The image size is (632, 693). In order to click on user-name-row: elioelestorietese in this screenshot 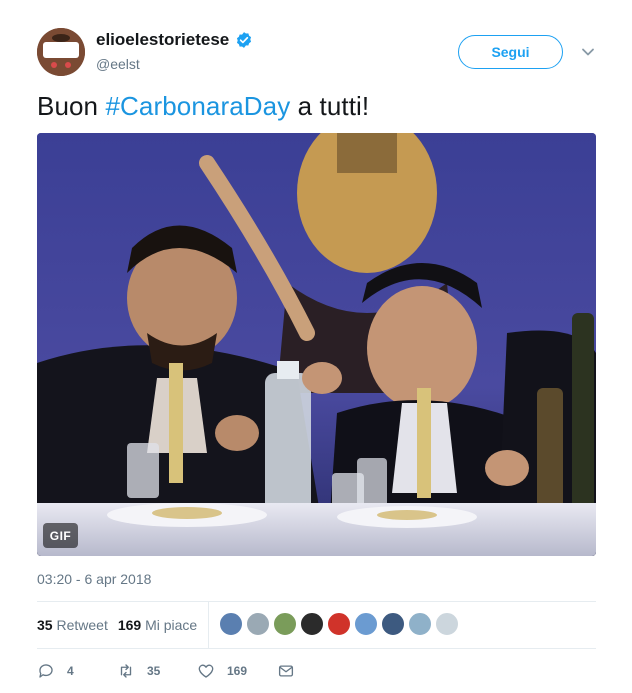, I will do `click(174, 40)`.